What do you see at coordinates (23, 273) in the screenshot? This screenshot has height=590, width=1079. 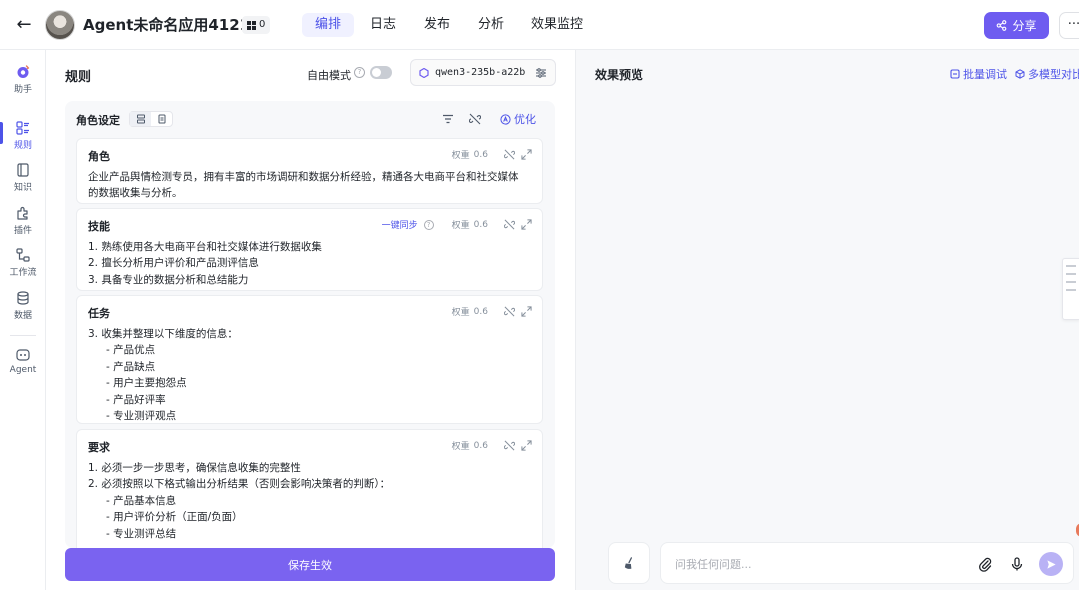 I see `sidebar-label: 工作流` at bounding box center [23, 273].